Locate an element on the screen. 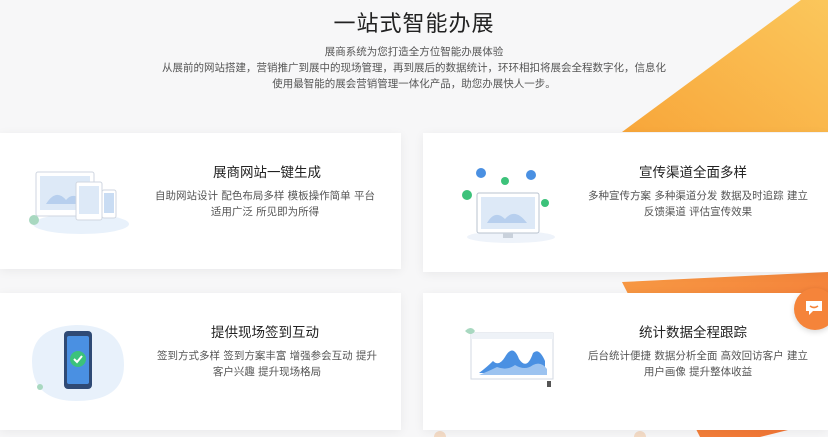 Image resolution: width=828 pixels, height=437 pixels. card-title: 统计数据全程跟踪 is located at coordinates (693, 333).